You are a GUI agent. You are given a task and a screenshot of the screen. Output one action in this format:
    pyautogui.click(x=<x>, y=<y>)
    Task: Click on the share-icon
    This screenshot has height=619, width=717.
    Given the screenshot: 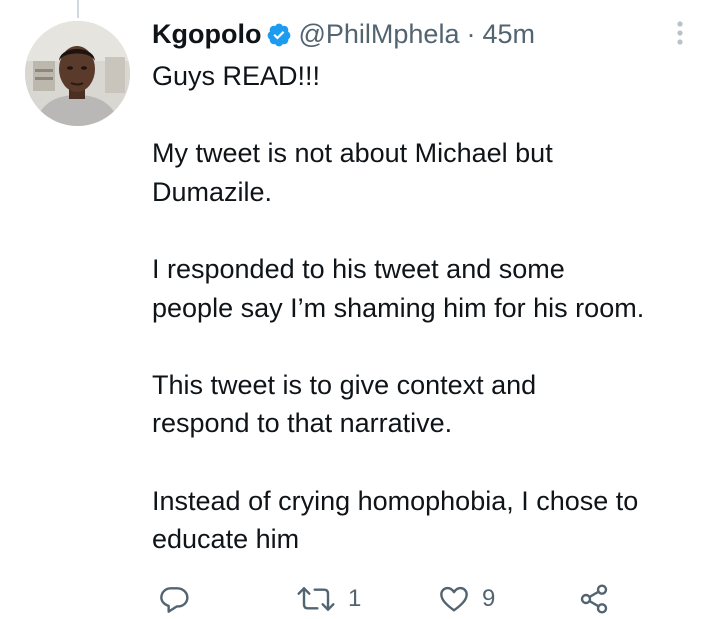 What is the action you would take?
    pyautogui.click(x=594, y=599)
    